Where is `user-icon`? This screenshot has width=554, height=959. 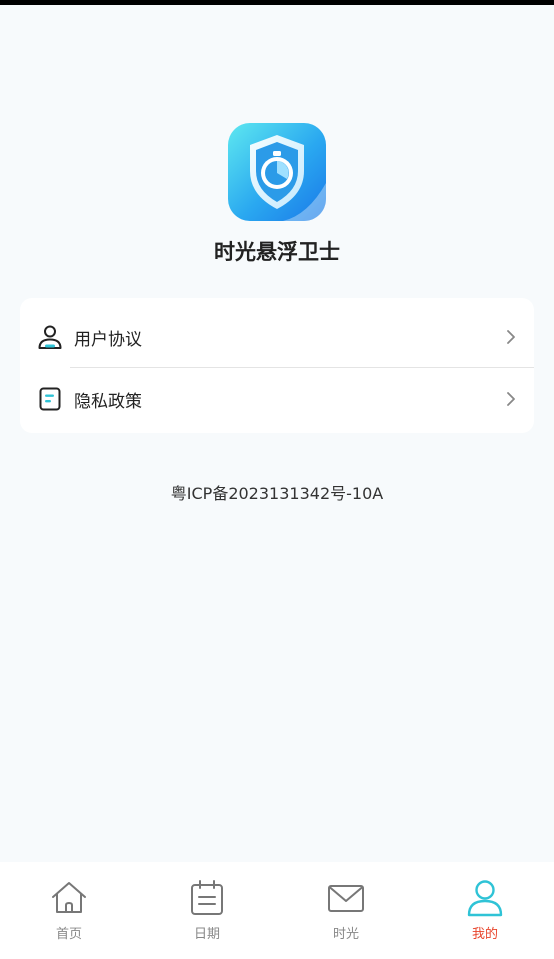 user-icon is located at coordinates (50, 337).